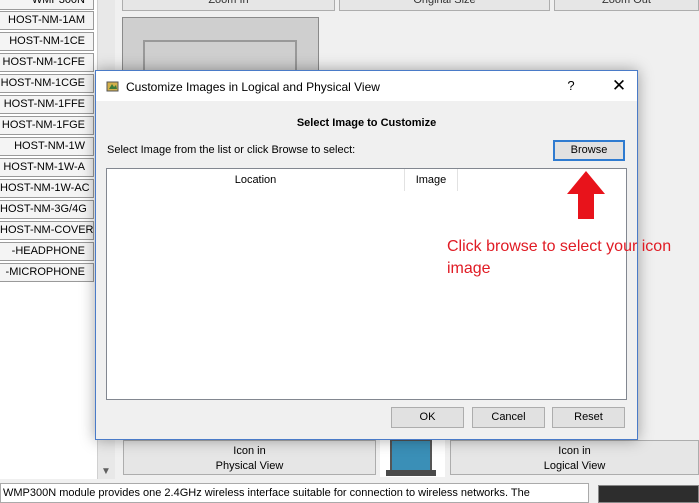 The image size is (699, 503). I want to click on icon-physical-view-button: Icon in Physical View, so click(249, 457).